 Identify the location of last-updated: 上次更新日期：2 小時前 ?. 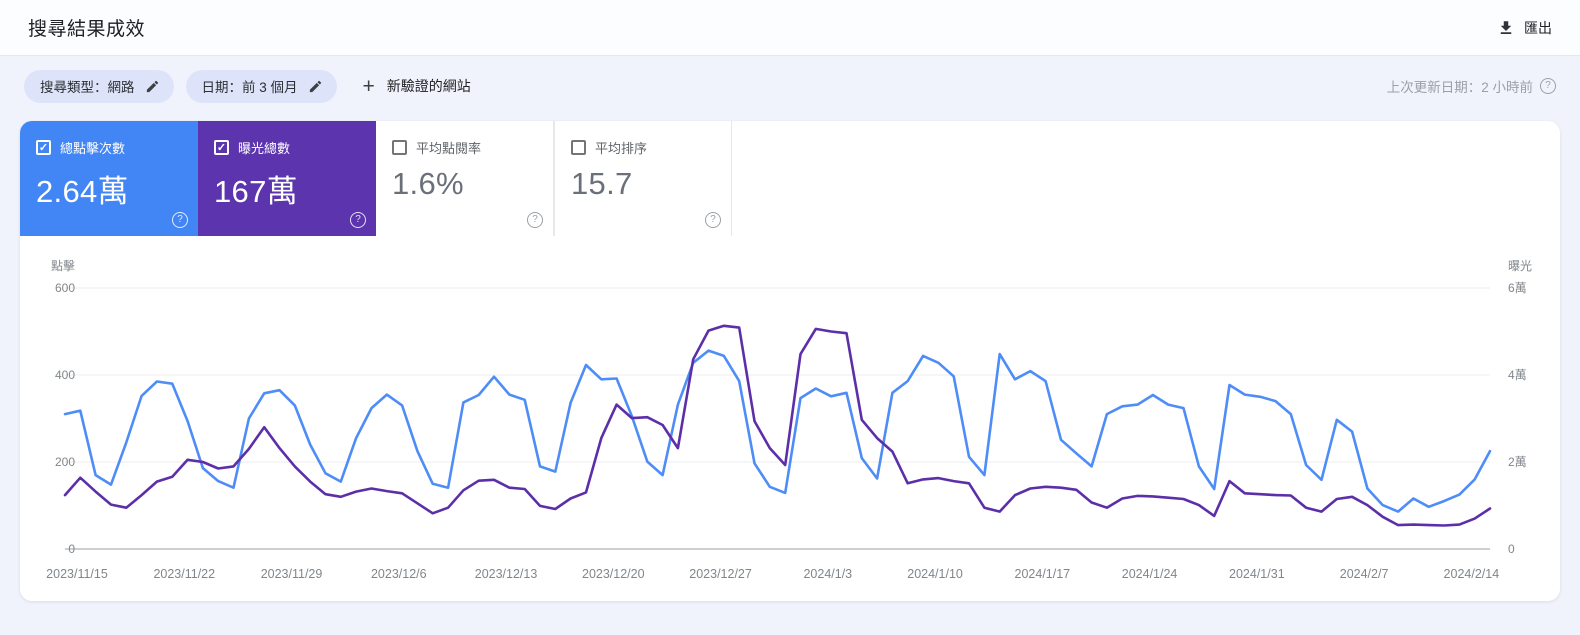
(1471, 86).